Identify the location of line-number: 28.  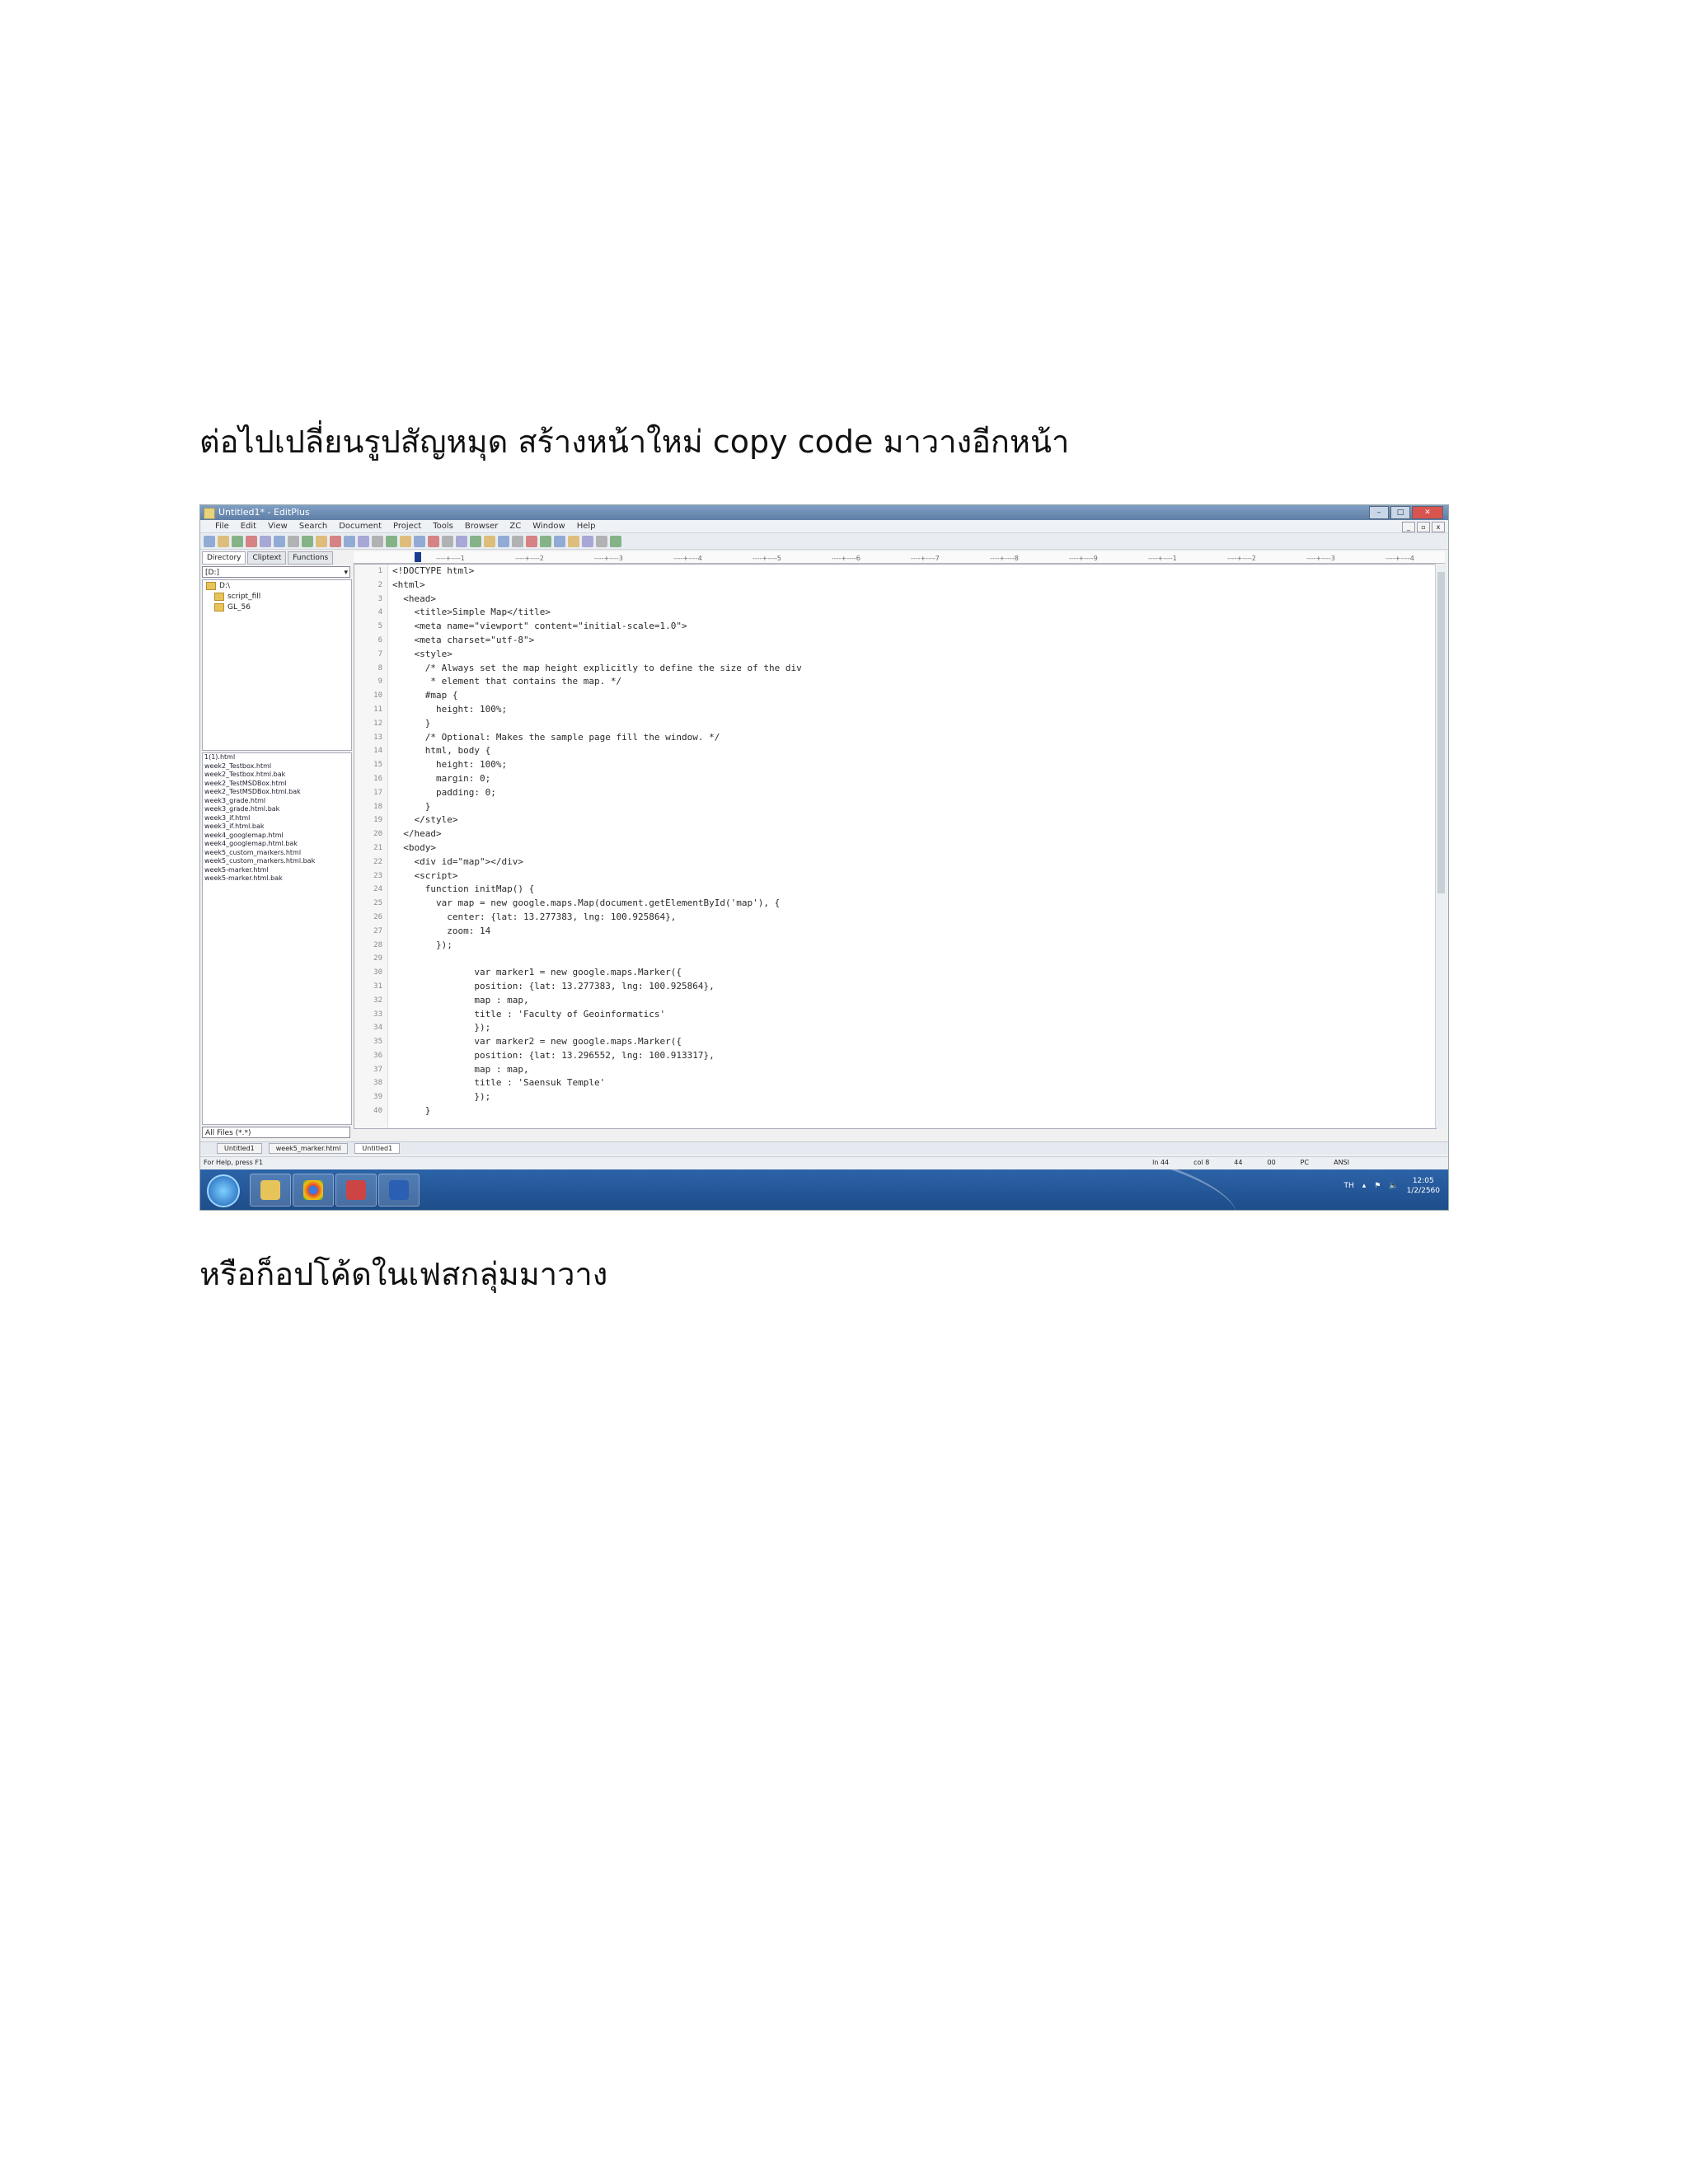
(378, 944).